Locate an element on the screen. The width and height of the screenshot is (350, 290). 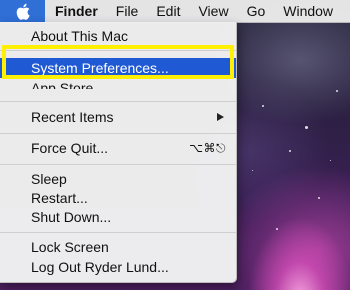
menu-item-label: Recent Items is located at coordinates (72, 117).